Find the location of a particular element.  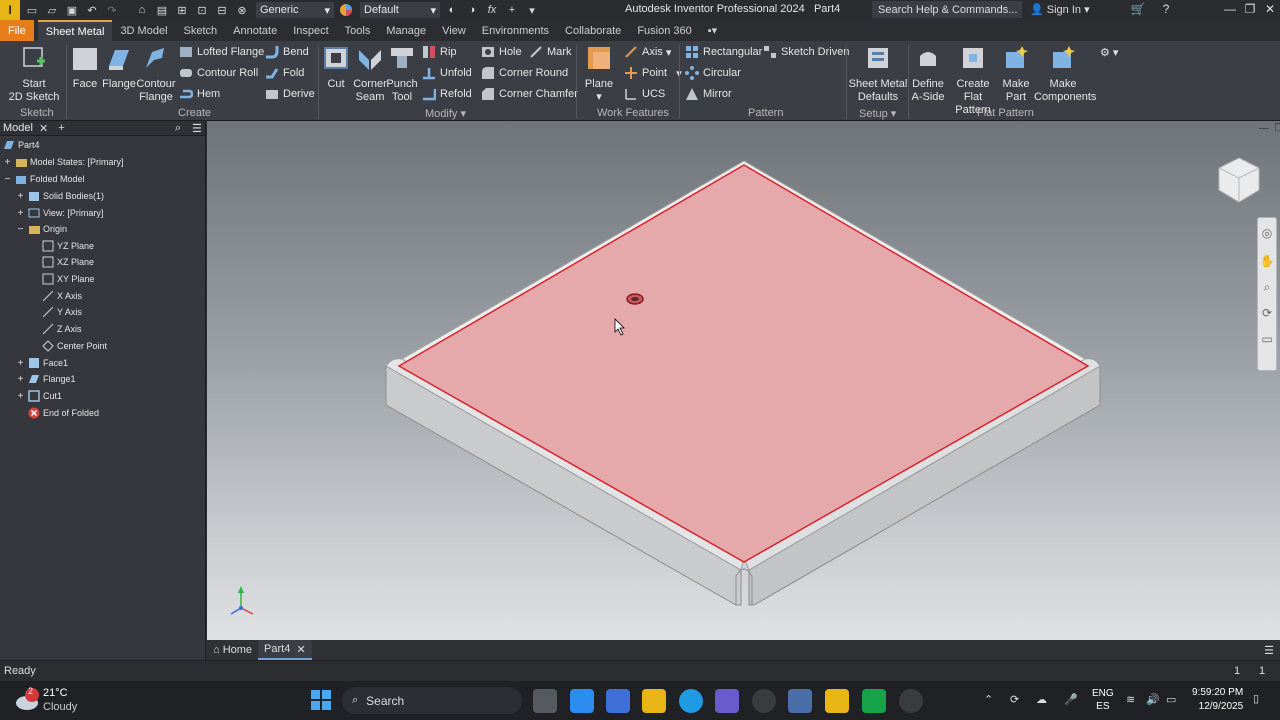

sheet-metal-defaults-button: Sheet Metal Defaults is located at coordinates (878, 74).